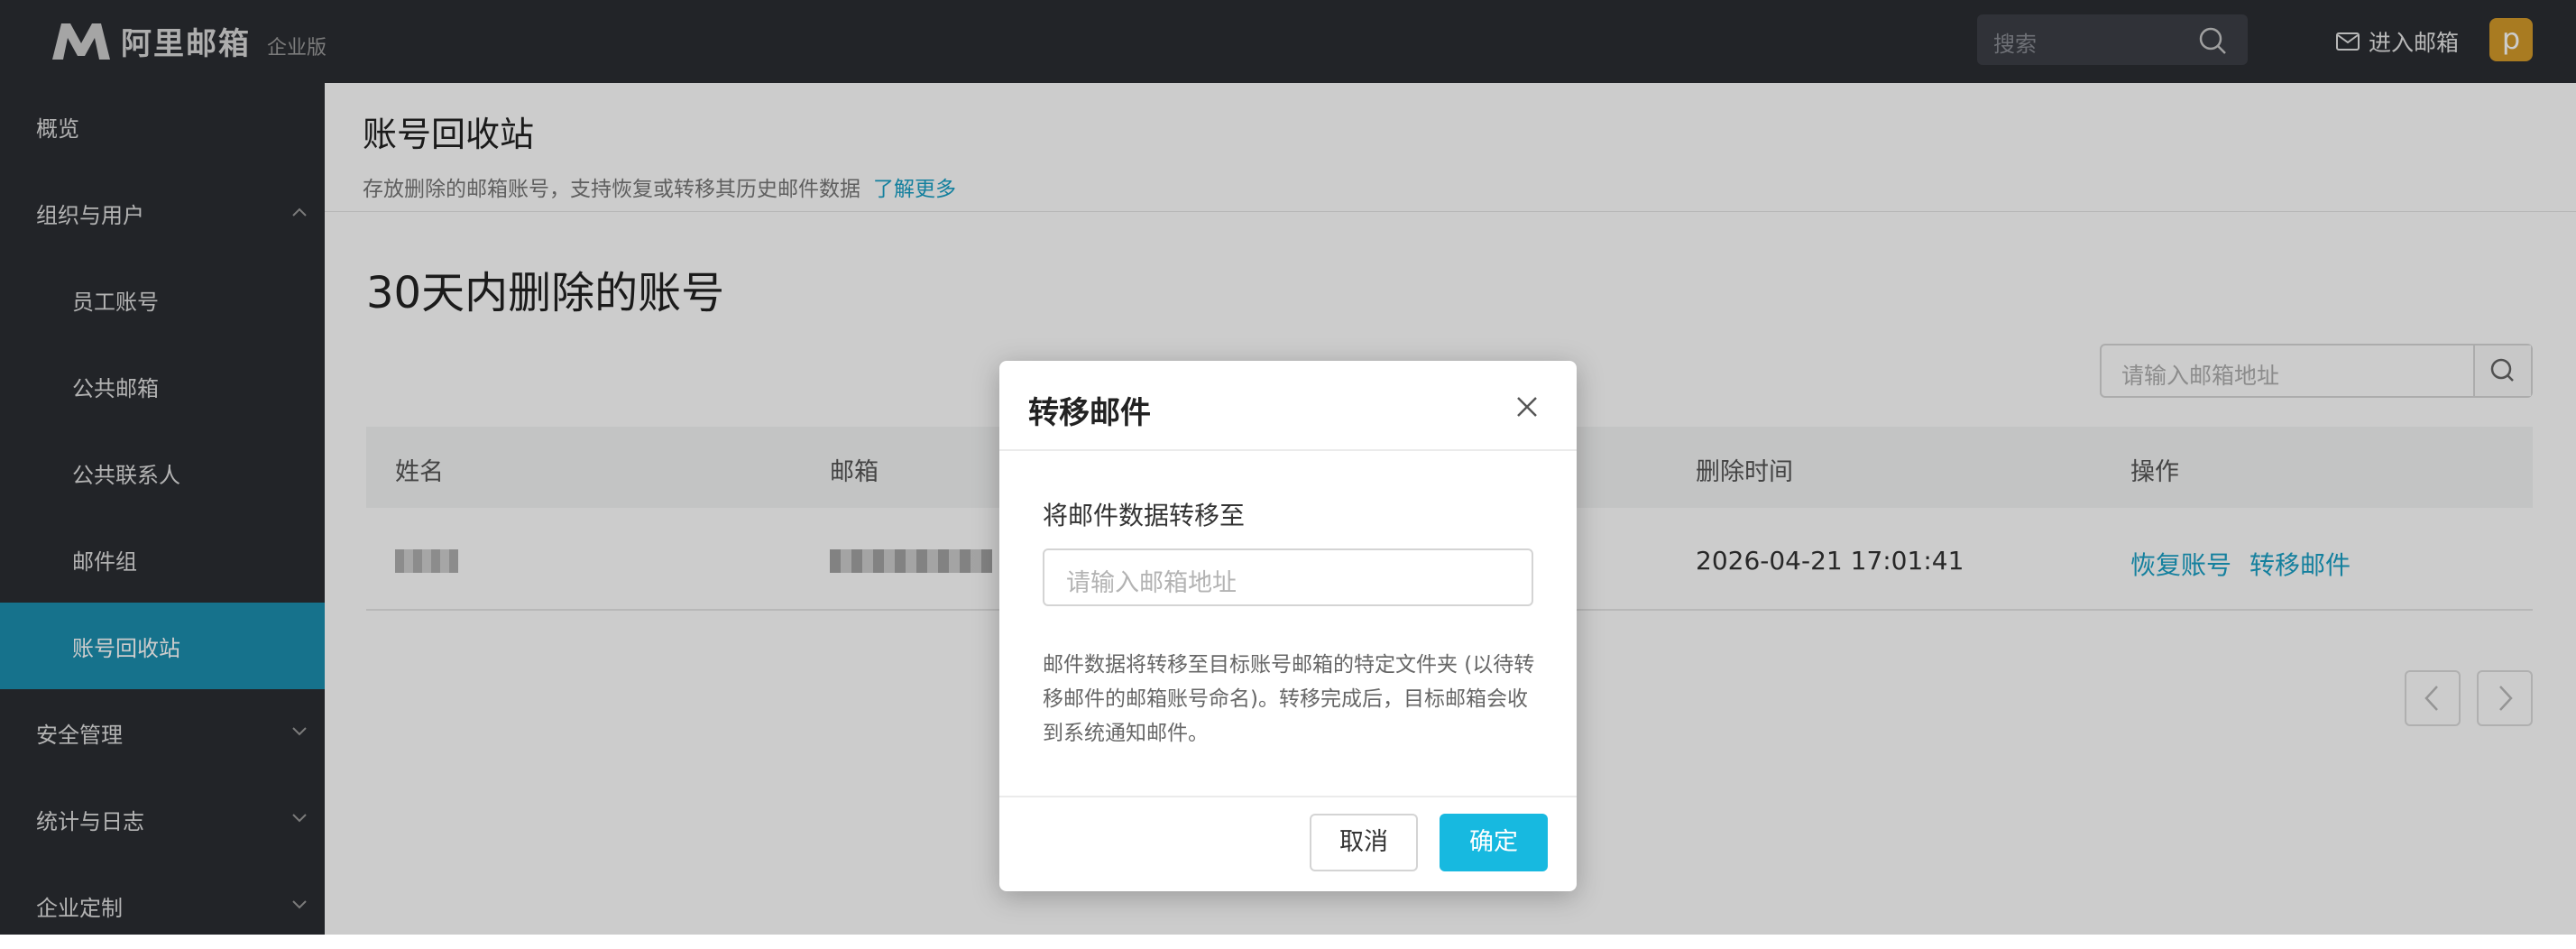 The width and height of the screenshot is (2576, 949). Describe the element at coordinates (1089, 413) in the screenshot. I see `dialog-title: 转移邮件` at that location.